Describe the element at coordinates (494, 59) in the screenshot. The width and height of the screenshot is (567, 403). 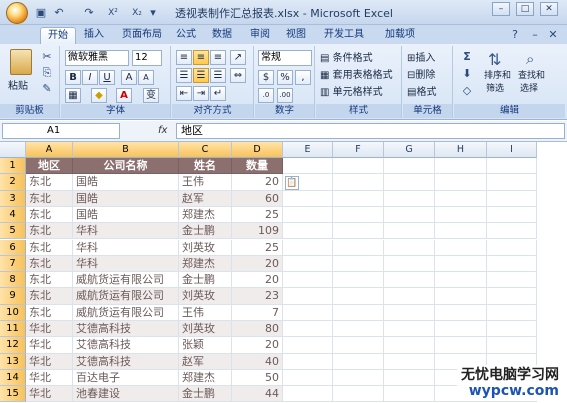
I see `sort-filter-icon: ⇅` at that location.